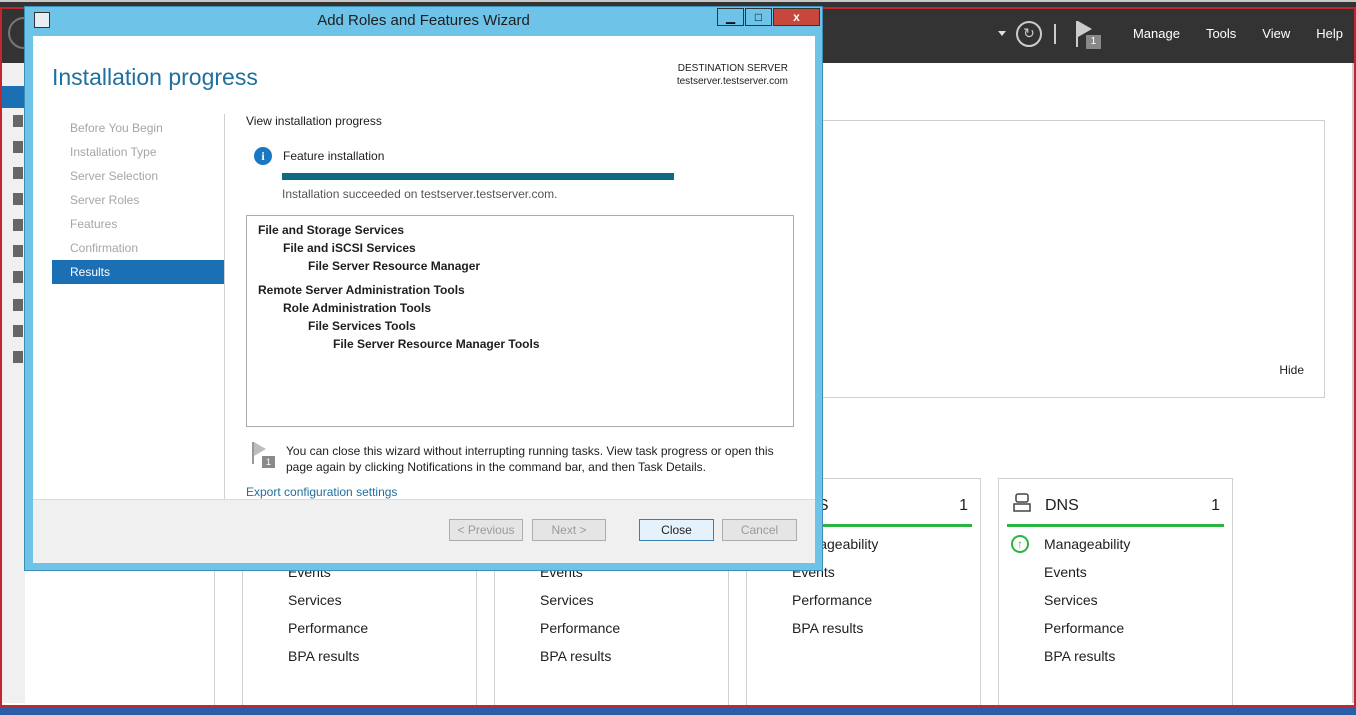 Image resolution: width=1356 pixels, height=715 pixels. I want to click on local-server-nav-icon, so click(18, 121).